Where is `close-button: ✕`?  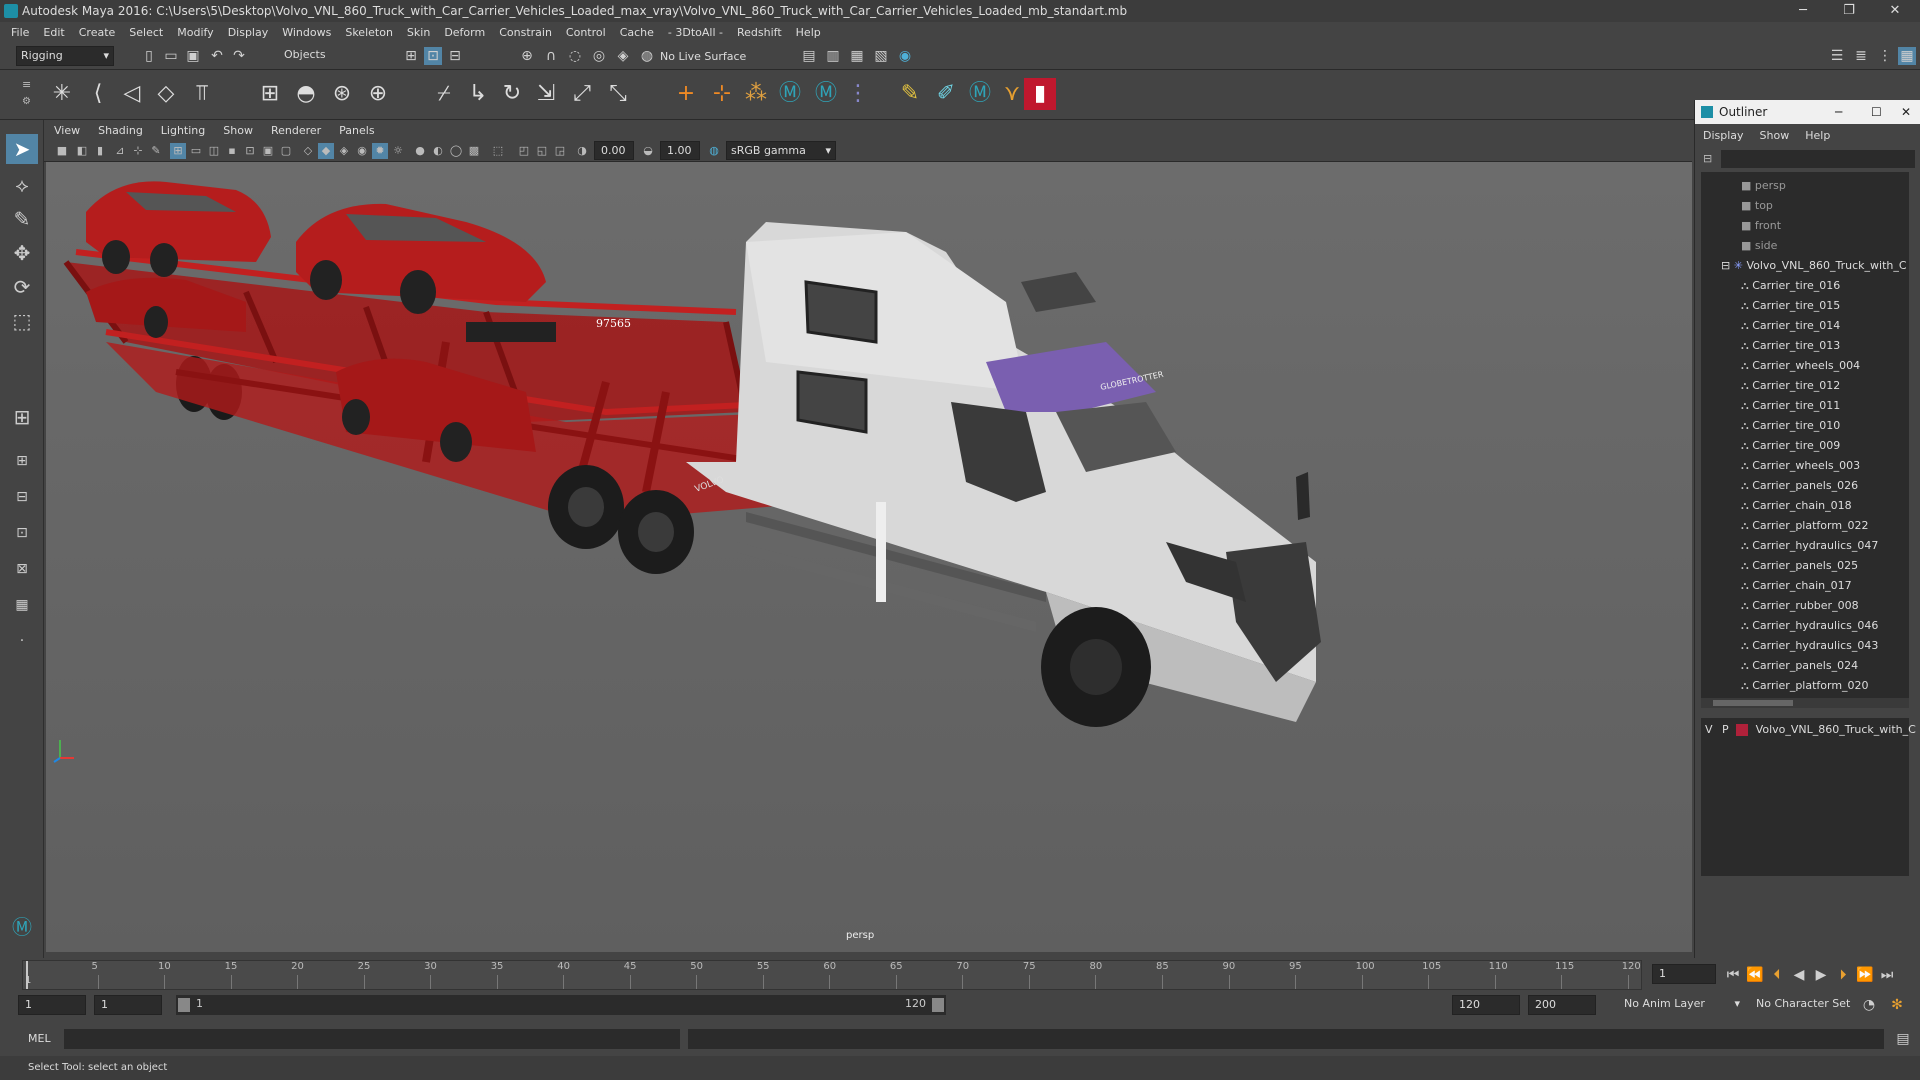 close-button: ✕ is located at coordinates (1895, 11).